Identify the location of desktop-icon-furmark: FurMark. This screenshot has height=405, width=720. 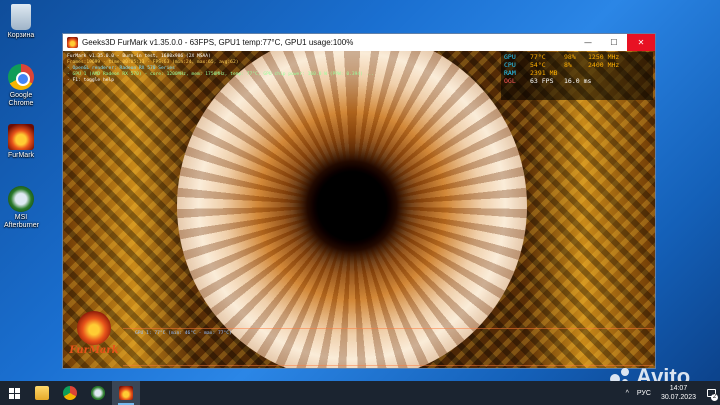
(21, 142).